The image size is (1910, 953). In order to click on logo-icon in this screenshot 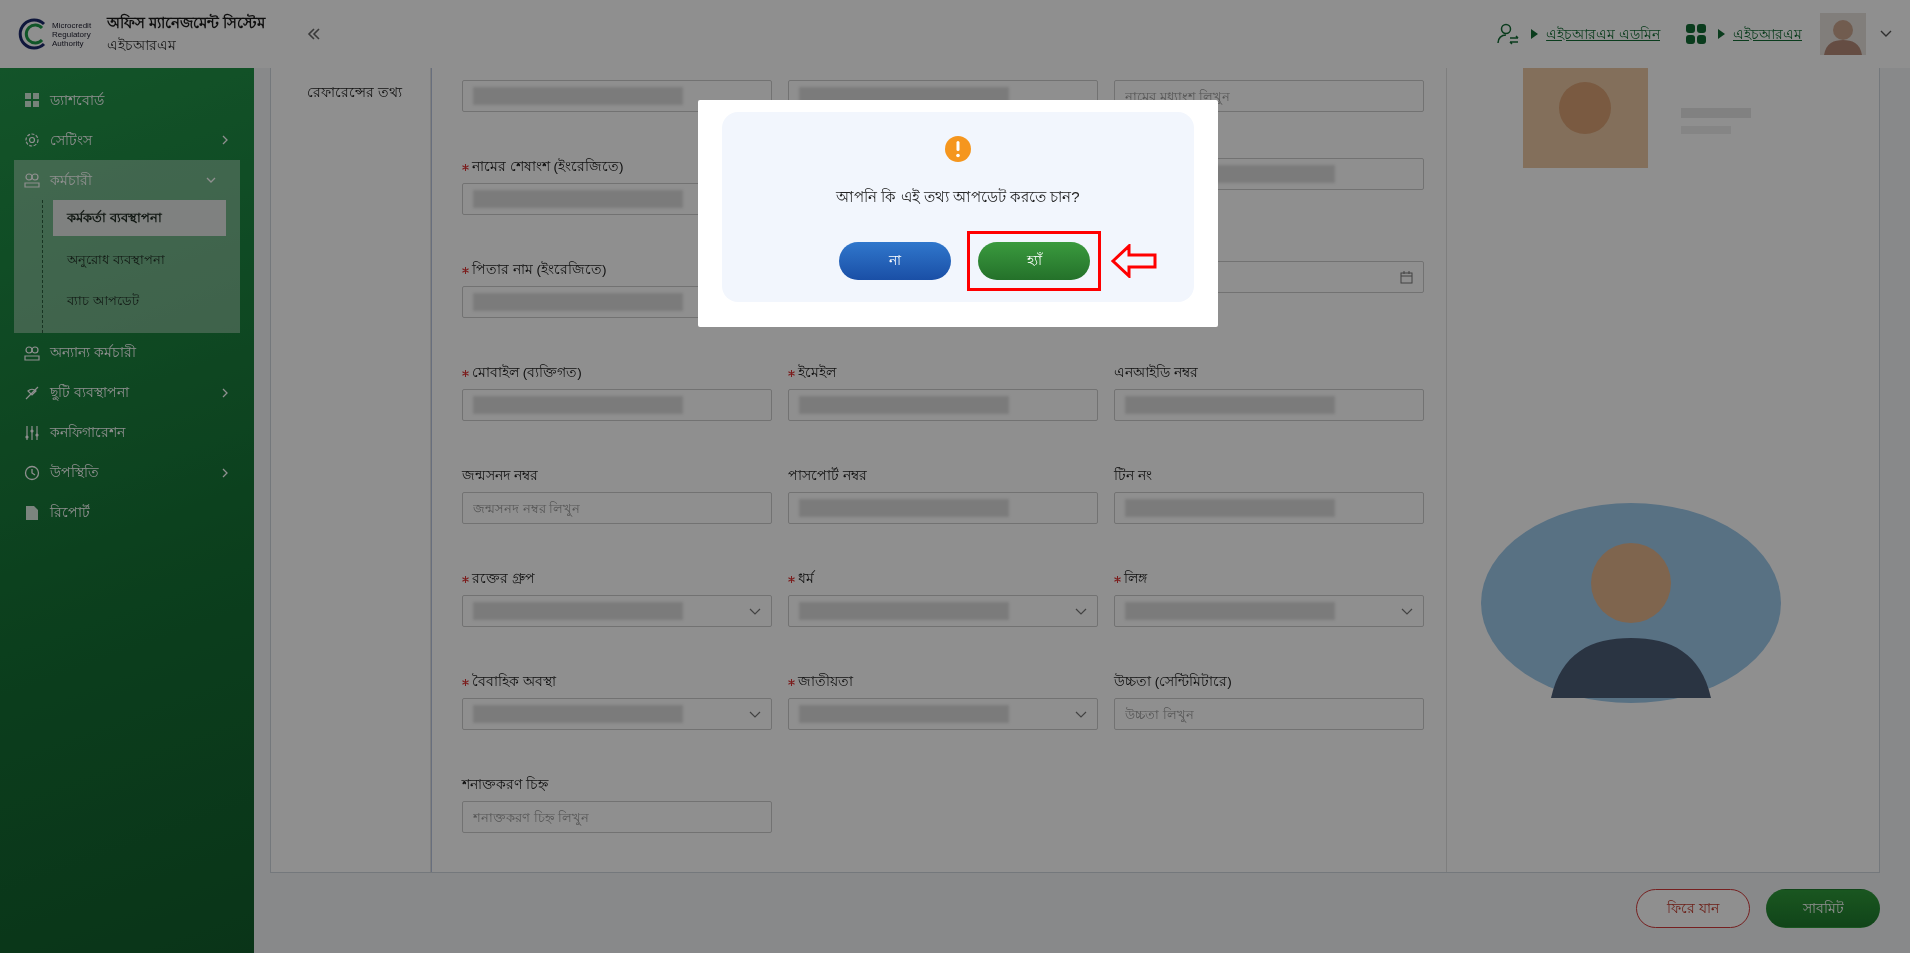, I will do `click(33, 34)`.